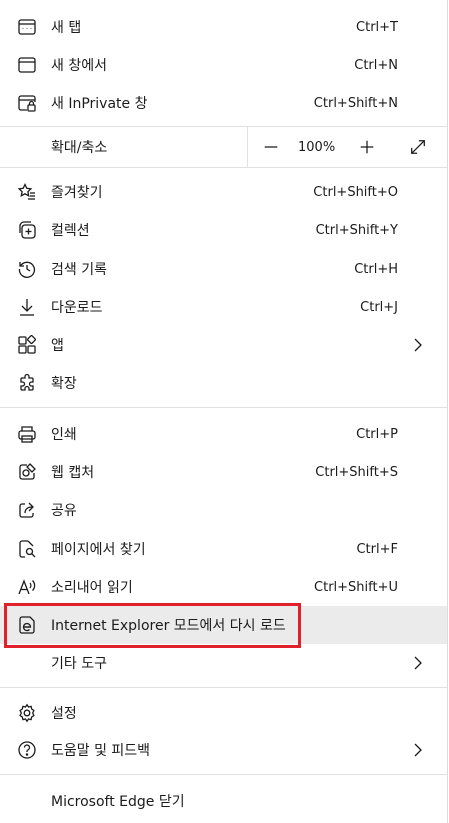  I want to click on menu-item-label: 앱, so click(57, 346).